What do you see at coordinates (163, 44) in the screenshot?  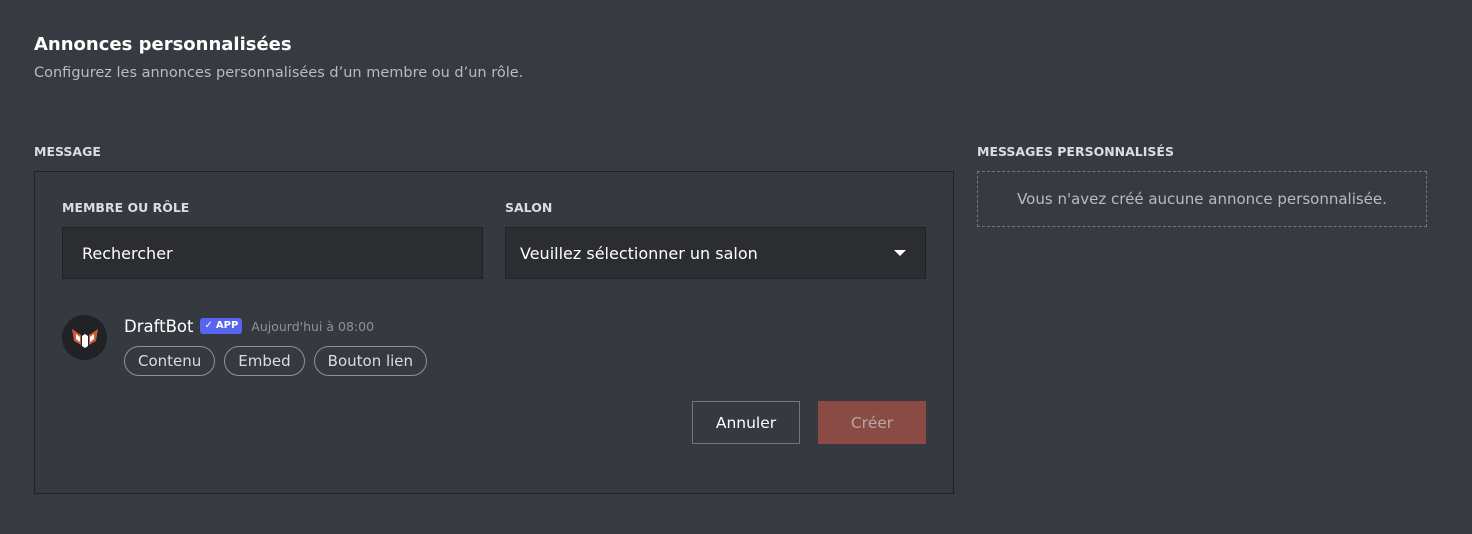 I see `page-title: Annonces personnalisées` at bounding box center [163, 44].